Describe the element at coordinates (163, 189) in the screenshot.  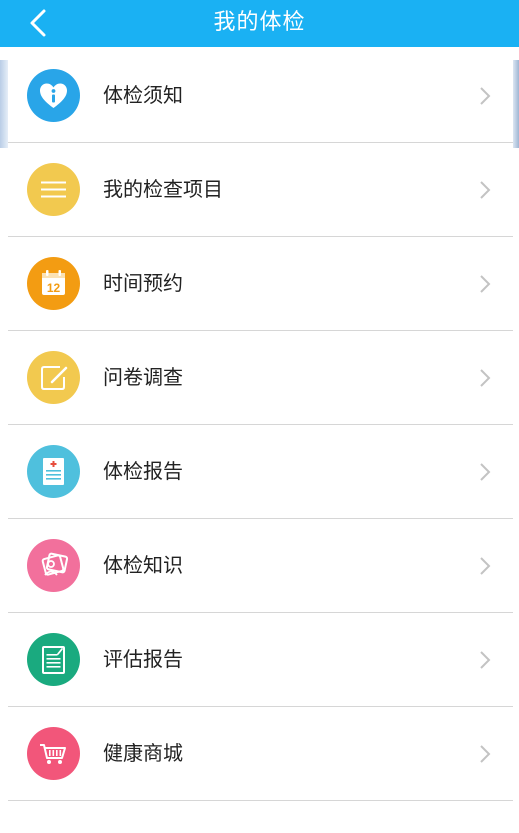
I see `menu-item-label: 我的检查项目` at that location.